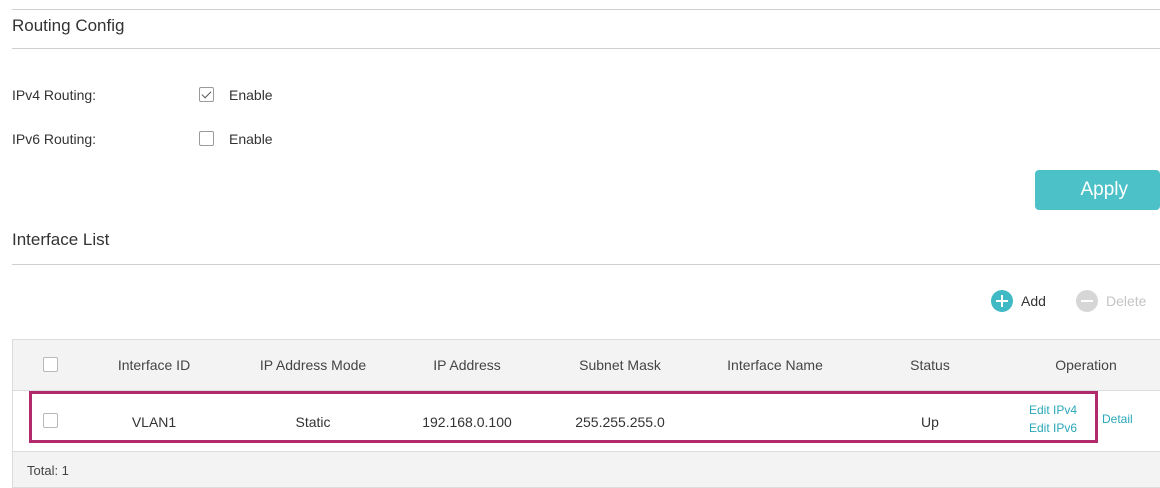  What do you see at coordinates (620, 365) in the screenshot?
I see `col-subnet-mask: Subnet Mask` at bounding box center [620, 365].